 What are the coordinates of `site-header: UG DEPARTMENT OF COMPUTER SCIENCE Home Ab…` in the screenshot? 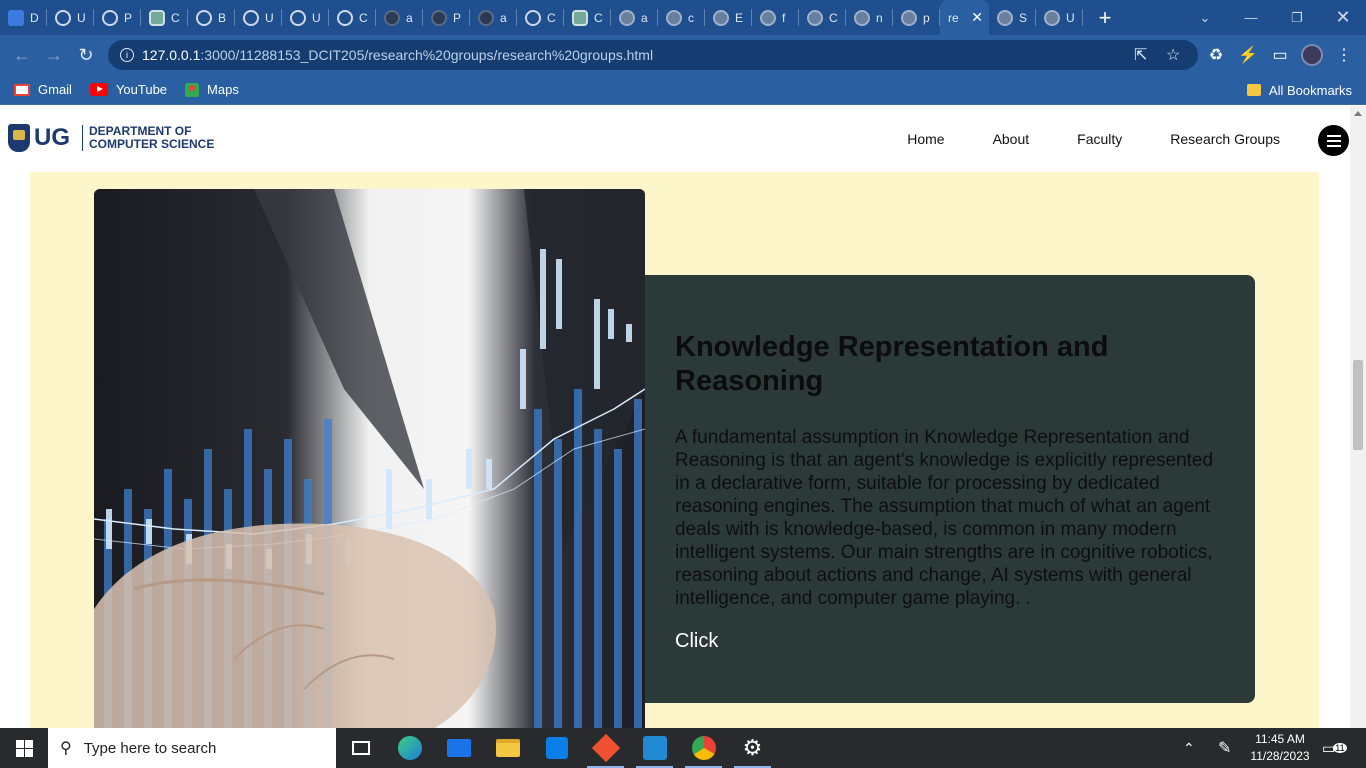 It's located at (675, 139).